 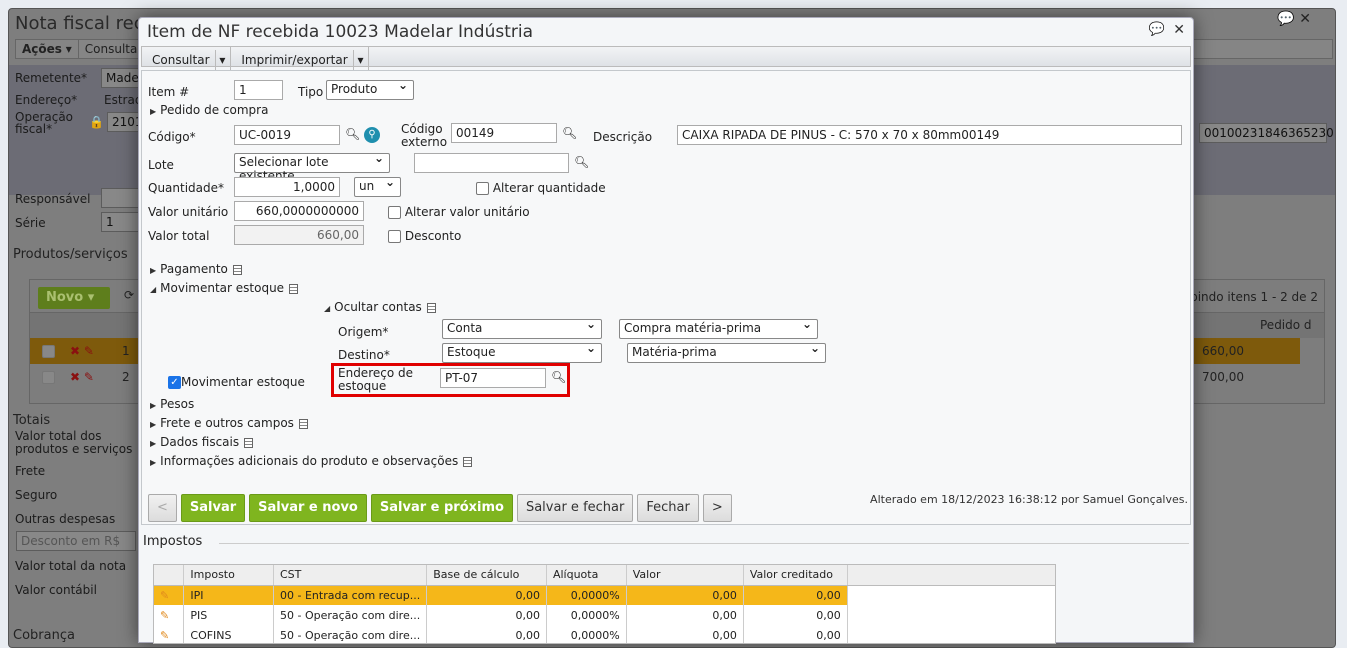 I want to click on pesos-toggle: ▶ Pesos, so click(x=172, y=404).